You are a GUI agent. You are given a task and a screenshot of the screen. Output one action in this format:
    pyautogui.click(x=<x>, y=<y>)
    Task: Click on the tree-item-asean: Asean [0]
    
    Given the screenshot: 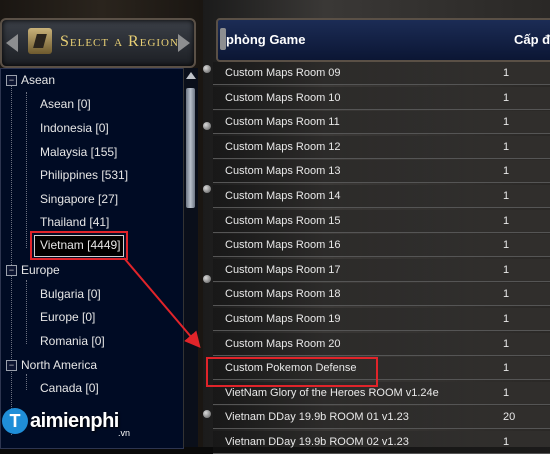 What is the action you would take?
    pyautogui.click(x=65, y=107)
    